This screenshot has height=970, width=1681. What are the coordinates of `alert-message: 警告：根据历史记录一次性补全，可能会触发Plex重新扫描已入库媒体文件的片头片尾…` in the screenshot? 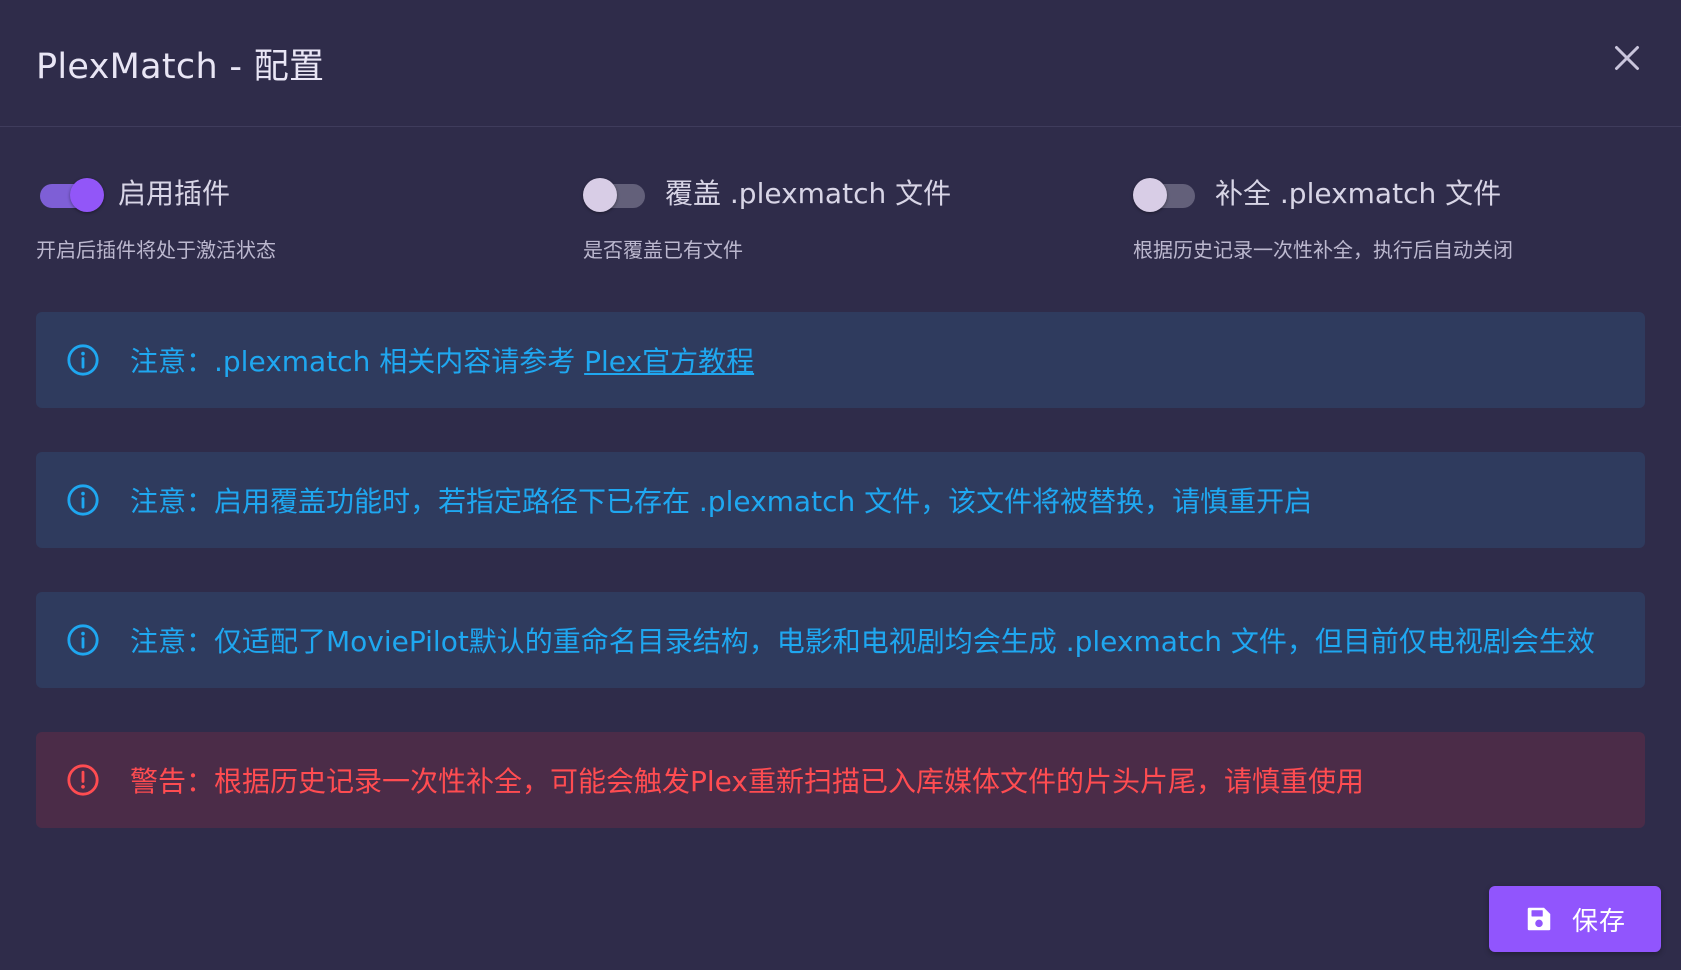 It's located at (747, 781).